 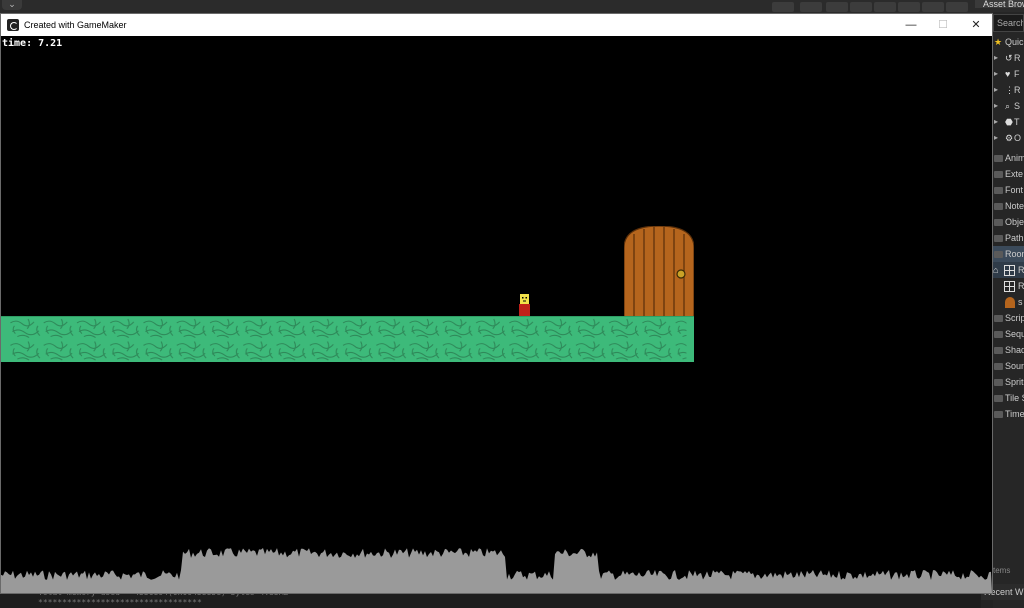 What do you see at coordinates (524, 305) in the screenshot?
I see `player-character` at bounding box center [524, 305].